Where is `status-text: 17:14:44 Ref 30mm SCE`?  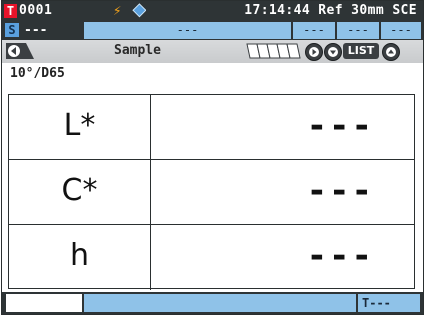
status-text: 17:14:44 Ref 30mm SCE is located at coordinates (330, 10).